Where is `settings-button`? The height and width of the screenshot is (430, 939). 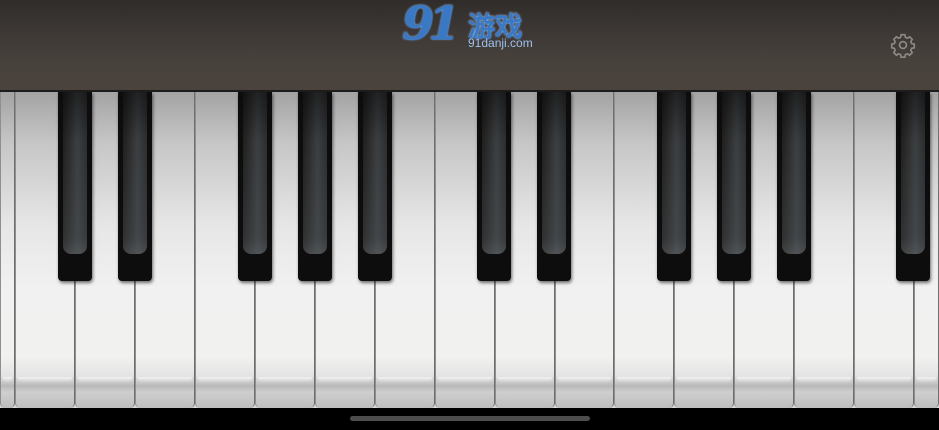 settings-button is located at coordinates (903, 45).